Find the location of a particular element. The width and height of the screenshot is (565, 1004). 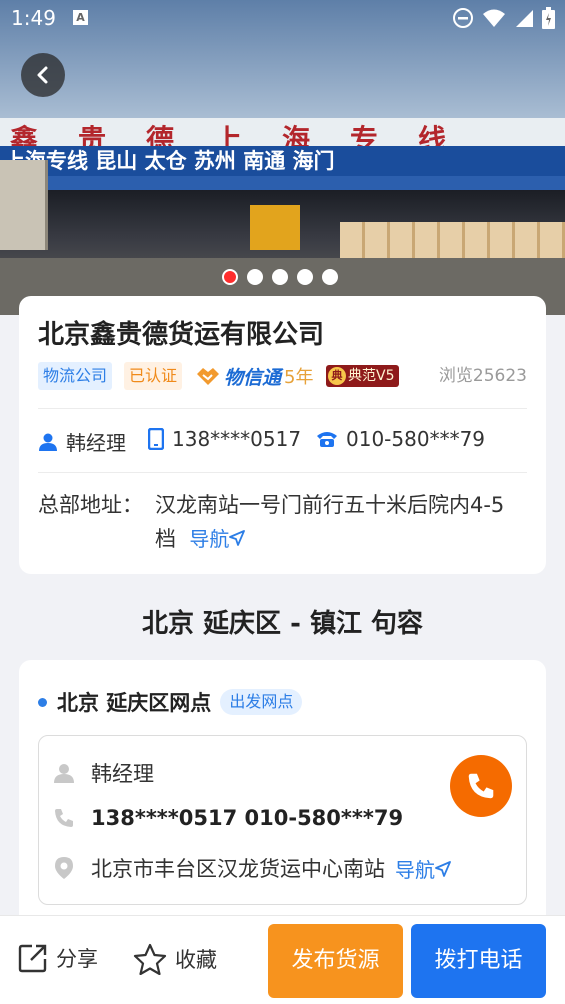

back-button is located at coordinates (43, 75).